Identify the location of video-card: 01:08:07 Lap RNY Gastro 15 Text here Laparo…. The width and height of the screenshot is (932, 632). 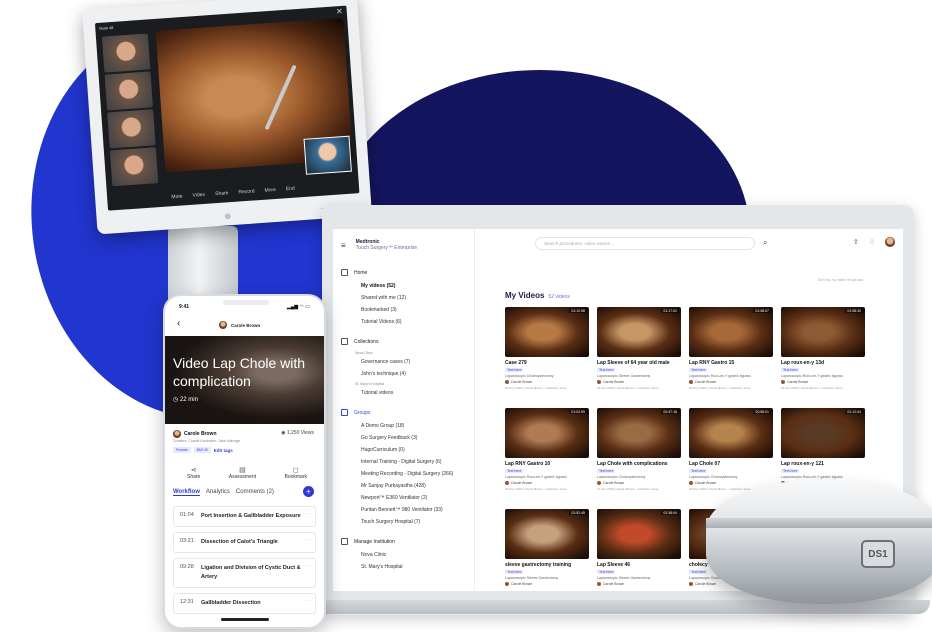
(731, 354).